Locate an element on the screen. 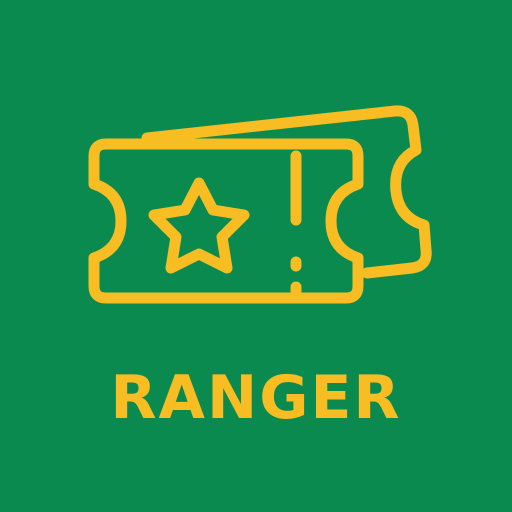 The height and width of the screenshot is (512, 512). star-icon is located at coordinates (199, 225).